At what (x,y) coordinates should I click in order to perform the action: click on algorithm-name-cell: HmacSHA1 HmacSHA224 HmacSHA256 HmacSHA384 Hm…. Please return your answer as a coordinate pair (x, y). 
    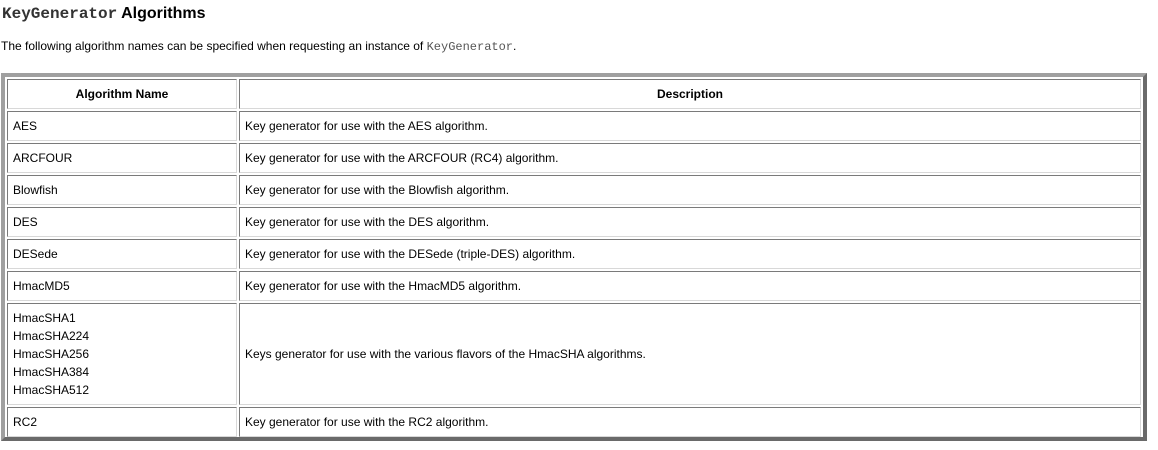
    Looking at the image, I should click on (122, 354).